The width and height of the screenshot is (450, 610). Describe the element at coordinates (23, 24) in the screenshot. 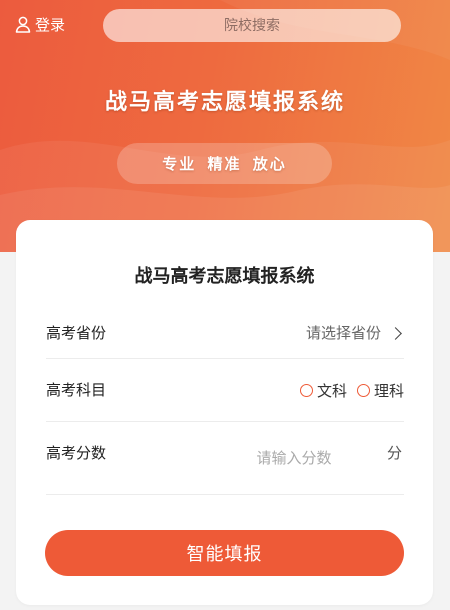

I see `user-icon` at that location.